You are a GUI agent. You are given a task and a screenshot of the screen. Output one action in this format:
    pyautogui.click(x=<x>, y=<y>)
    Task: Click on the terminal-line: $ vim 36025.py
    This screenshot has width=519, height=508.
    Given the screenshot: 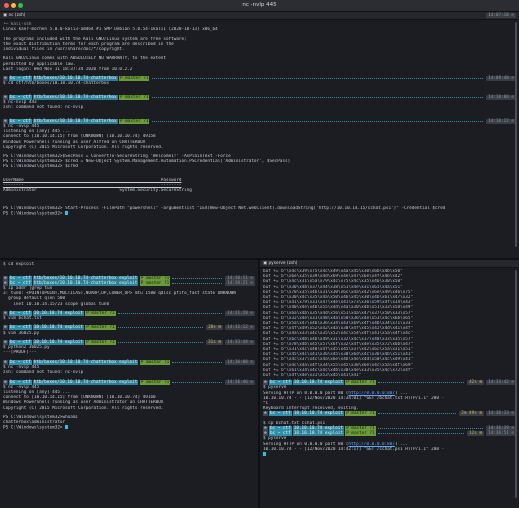 What is the action you would take?
    pyautogui.click(x=21, y=333)
    